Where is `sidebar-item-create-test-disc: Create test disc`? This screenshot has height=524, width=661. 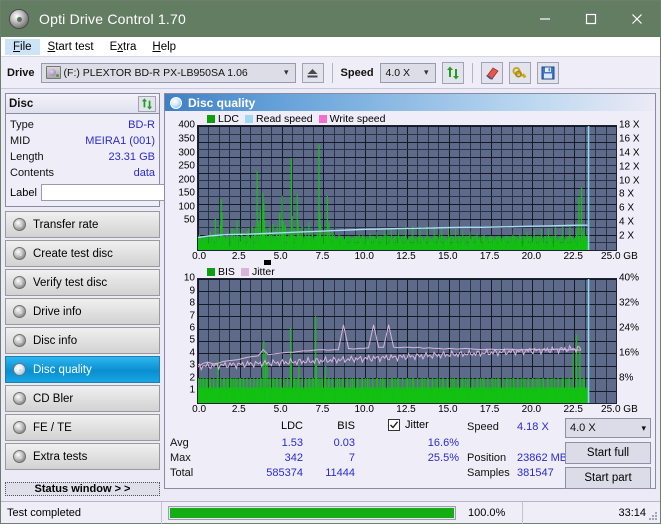
sidebar-item-create-test-disc: Create test disc is located at coordinates (82, 253).